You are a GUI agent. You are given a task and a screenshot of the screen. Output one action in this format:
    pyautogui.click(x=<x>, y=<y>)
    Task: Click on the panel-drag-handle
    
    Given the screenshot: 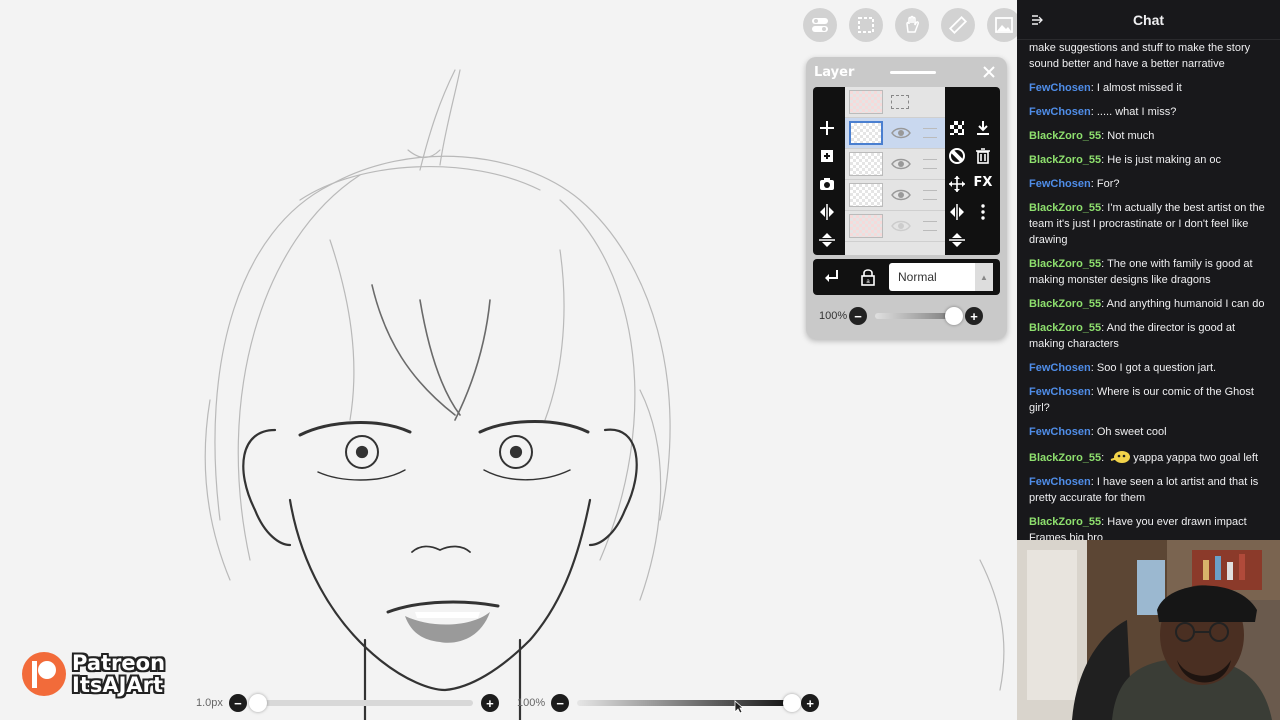 What is the action you would take?
    pyautogui.click(x=913, y=72)
    